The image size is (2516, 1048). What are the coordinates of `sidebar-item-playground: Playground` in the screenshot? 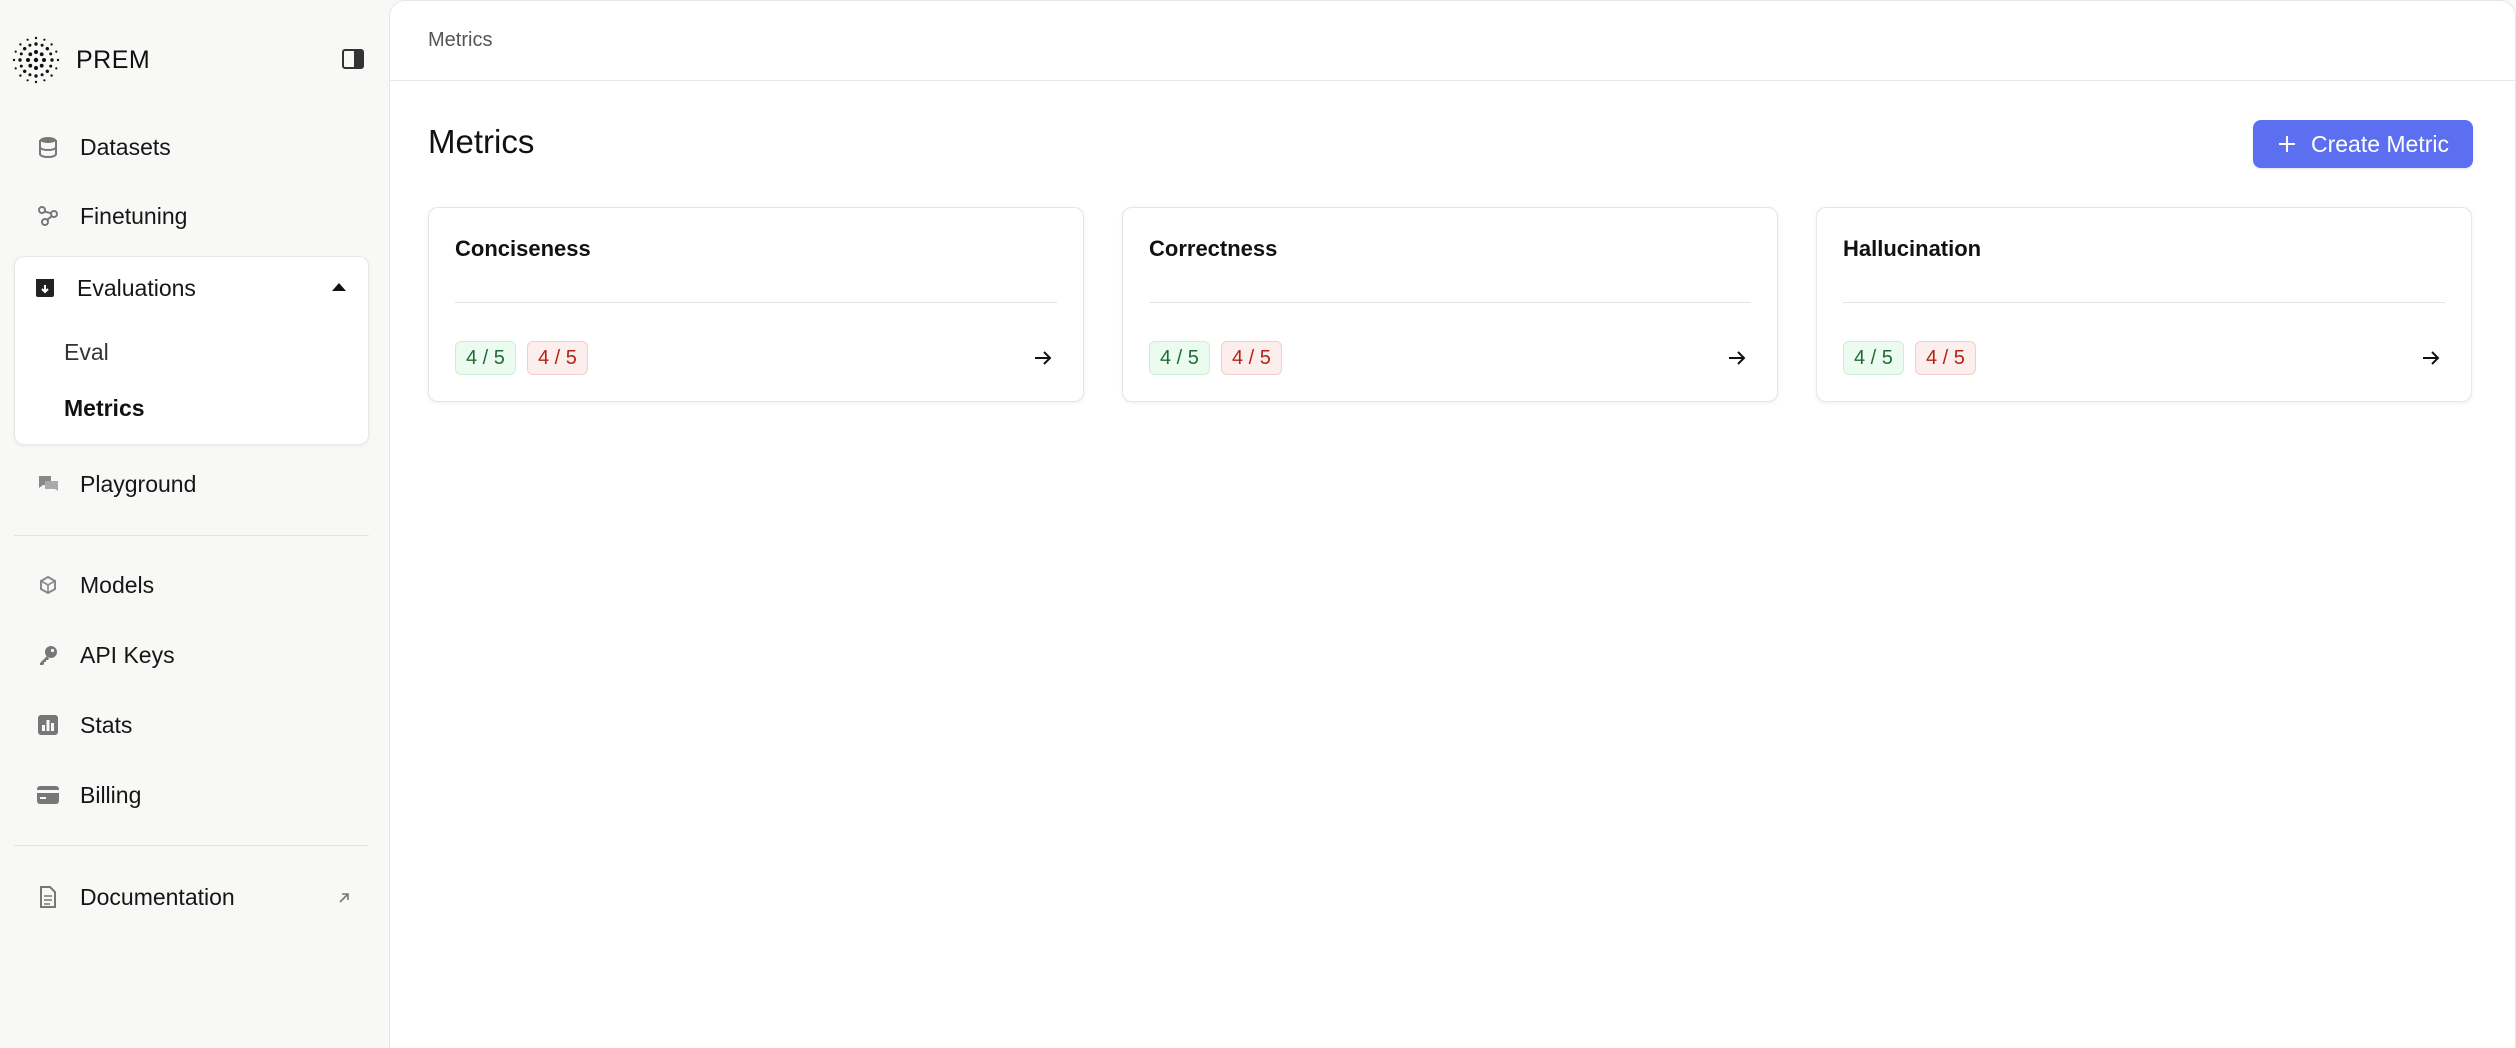 It's located at (191, 484).